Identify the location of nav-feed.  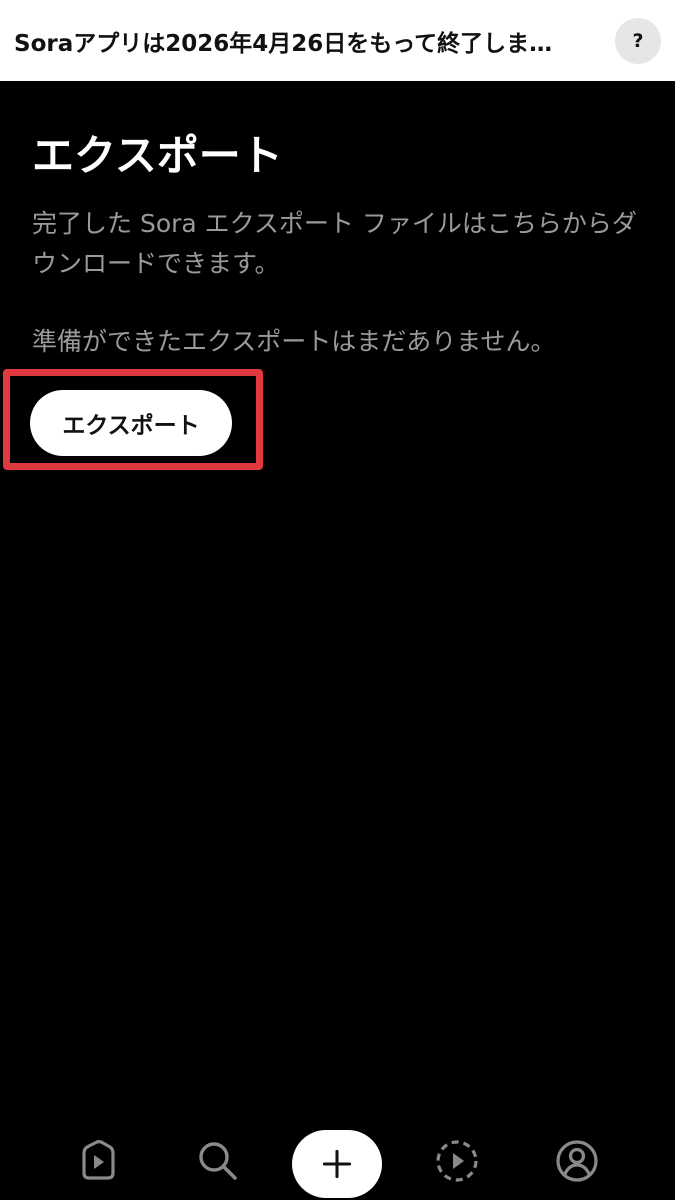
(97, 1161).